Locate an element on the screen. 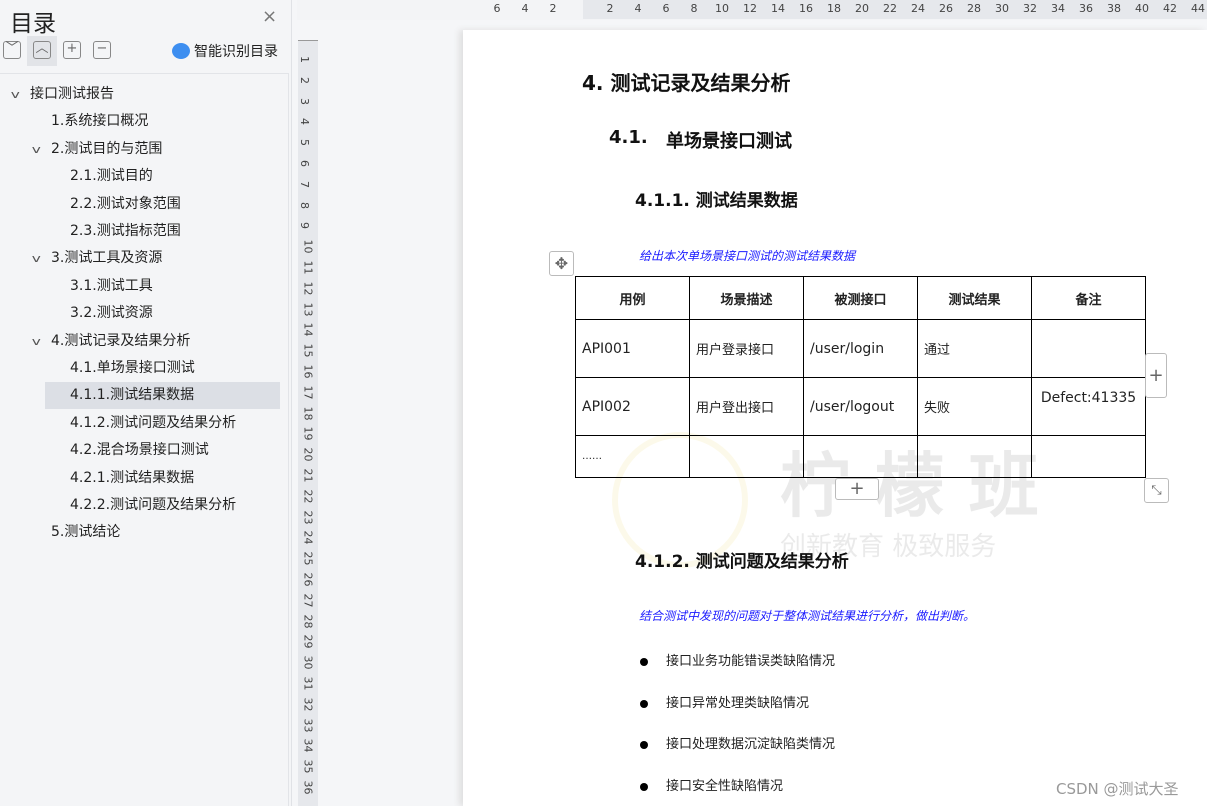 Image resolution: width=1207 pixels, height=806 pixels. heading-2: 单场景接口测试 is located at coordinates (729, 141).